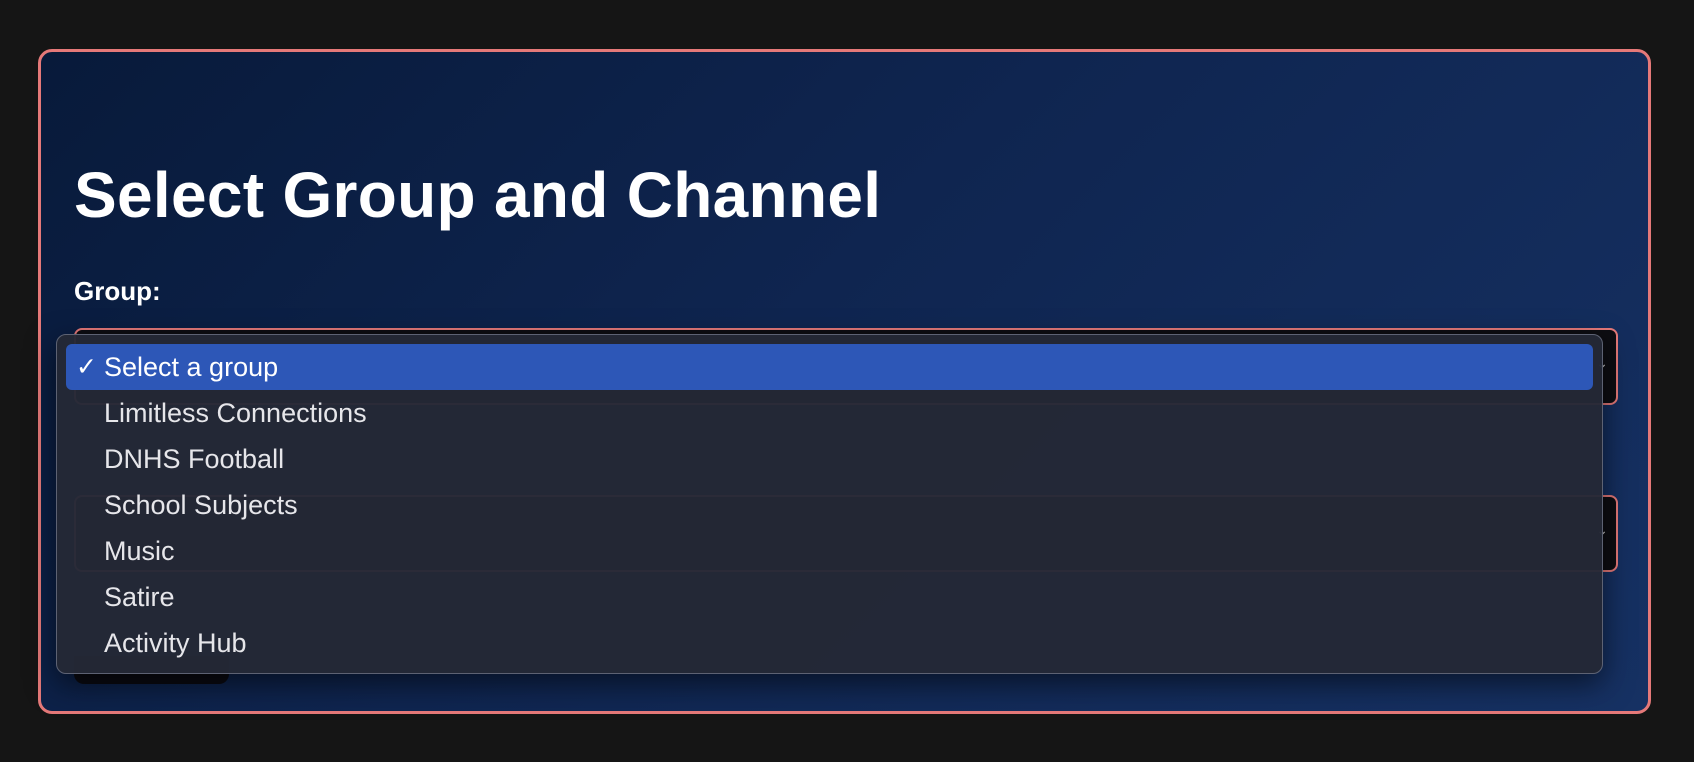 This screenshot has height=762, width=1694. Describe the element at coordinates (235, 413) in the screenshot. I see `option-label: Limitless Connections` at that location.